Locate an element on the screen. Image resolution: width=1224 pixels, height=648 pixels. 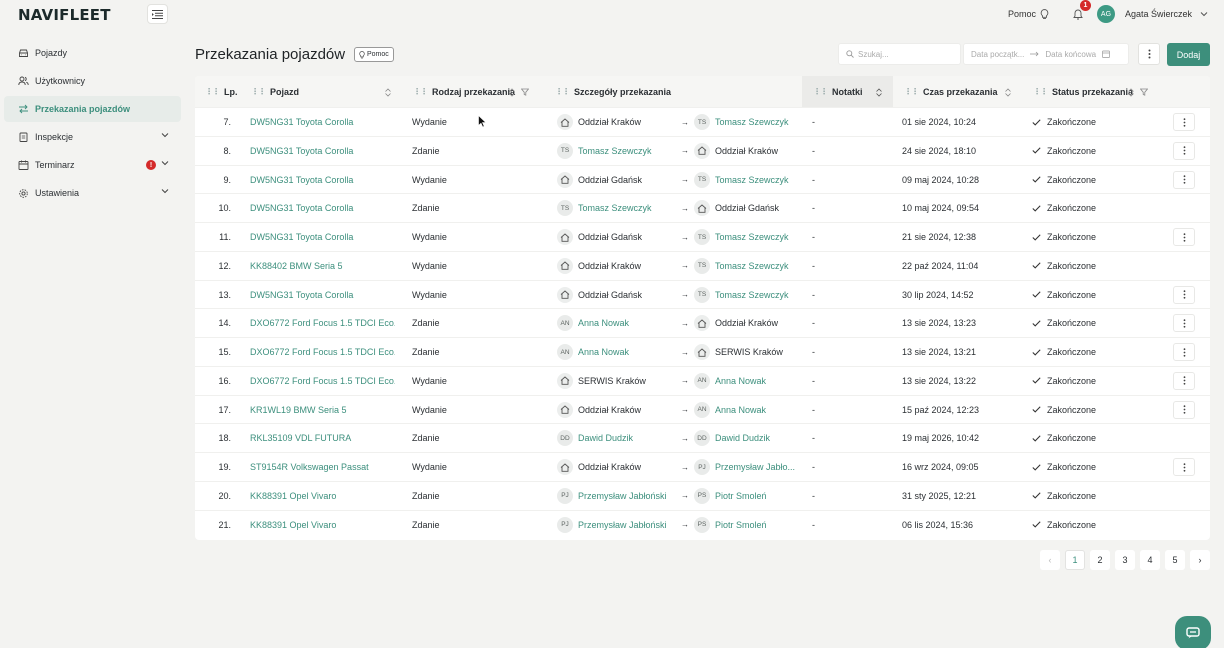
date-range-picker: Data początk... Data końcowa is located at coordinates (1046, 54).